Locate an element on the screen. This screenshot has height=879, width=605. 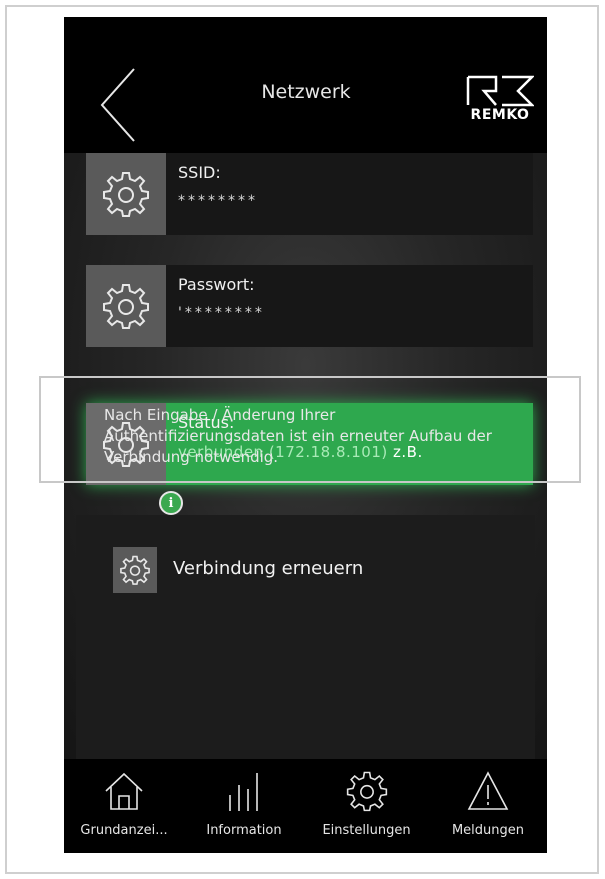
password-value: '******** is located at coordinates (221, 313).